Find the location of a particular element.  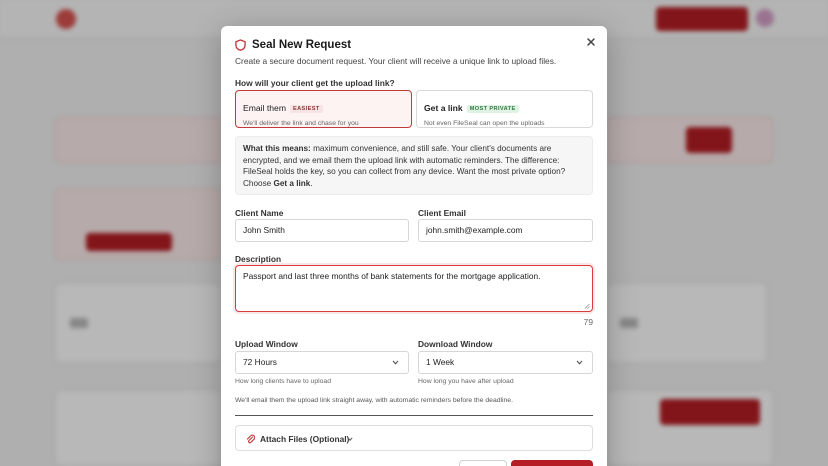

download-window-value: 1 Week is located at coordinates (440, 362).